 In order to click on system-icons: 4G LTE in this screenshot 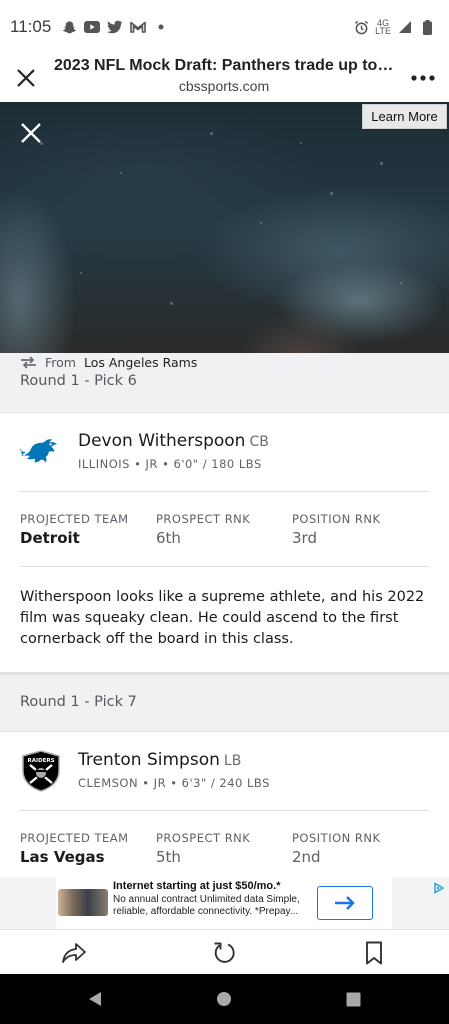, I will do `click(394, 27)`.